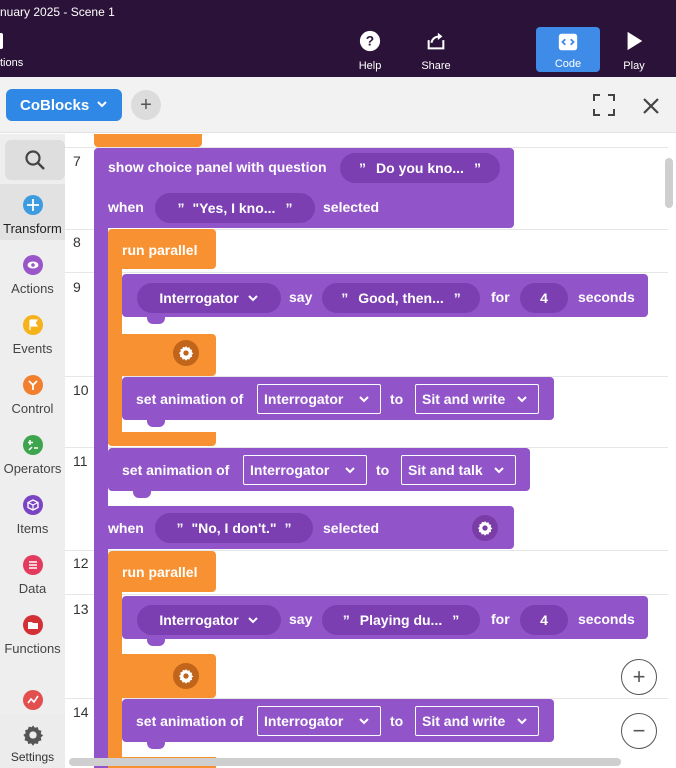 The height and width of the screenshot is (768, 676). What do you see at coordinates (199, 298) in the screenshot?
I see `character-label: Interrogator` at bounding box center [199, 298].